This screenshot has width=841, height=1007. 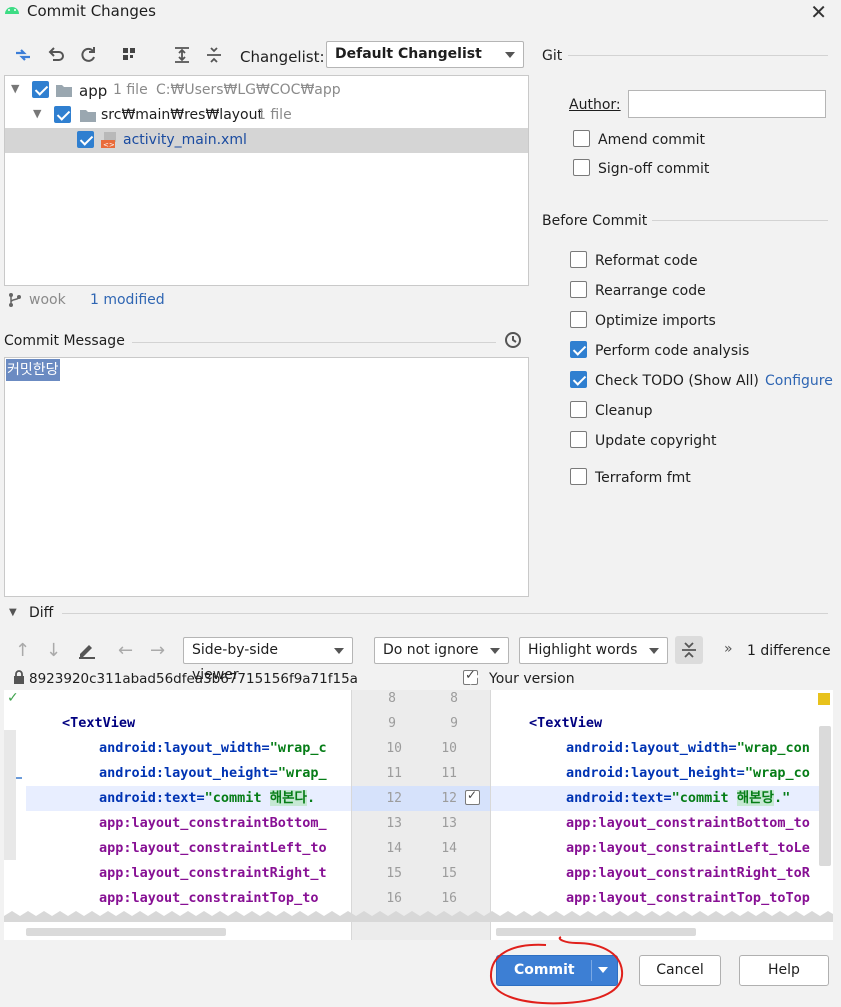 I want to click on window-title: Commit Changes, so click(x=91, y=11).